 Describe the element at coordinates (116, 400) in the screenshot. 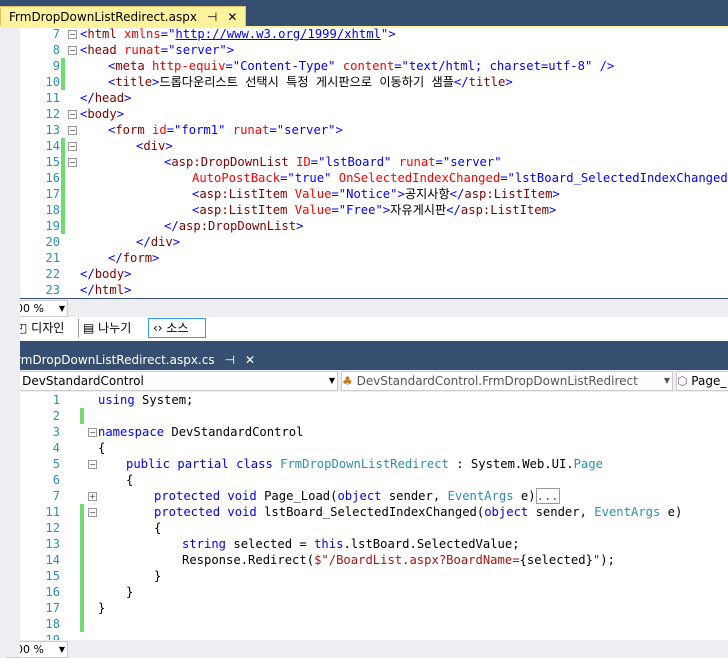

I see `code-token: using` at that location.